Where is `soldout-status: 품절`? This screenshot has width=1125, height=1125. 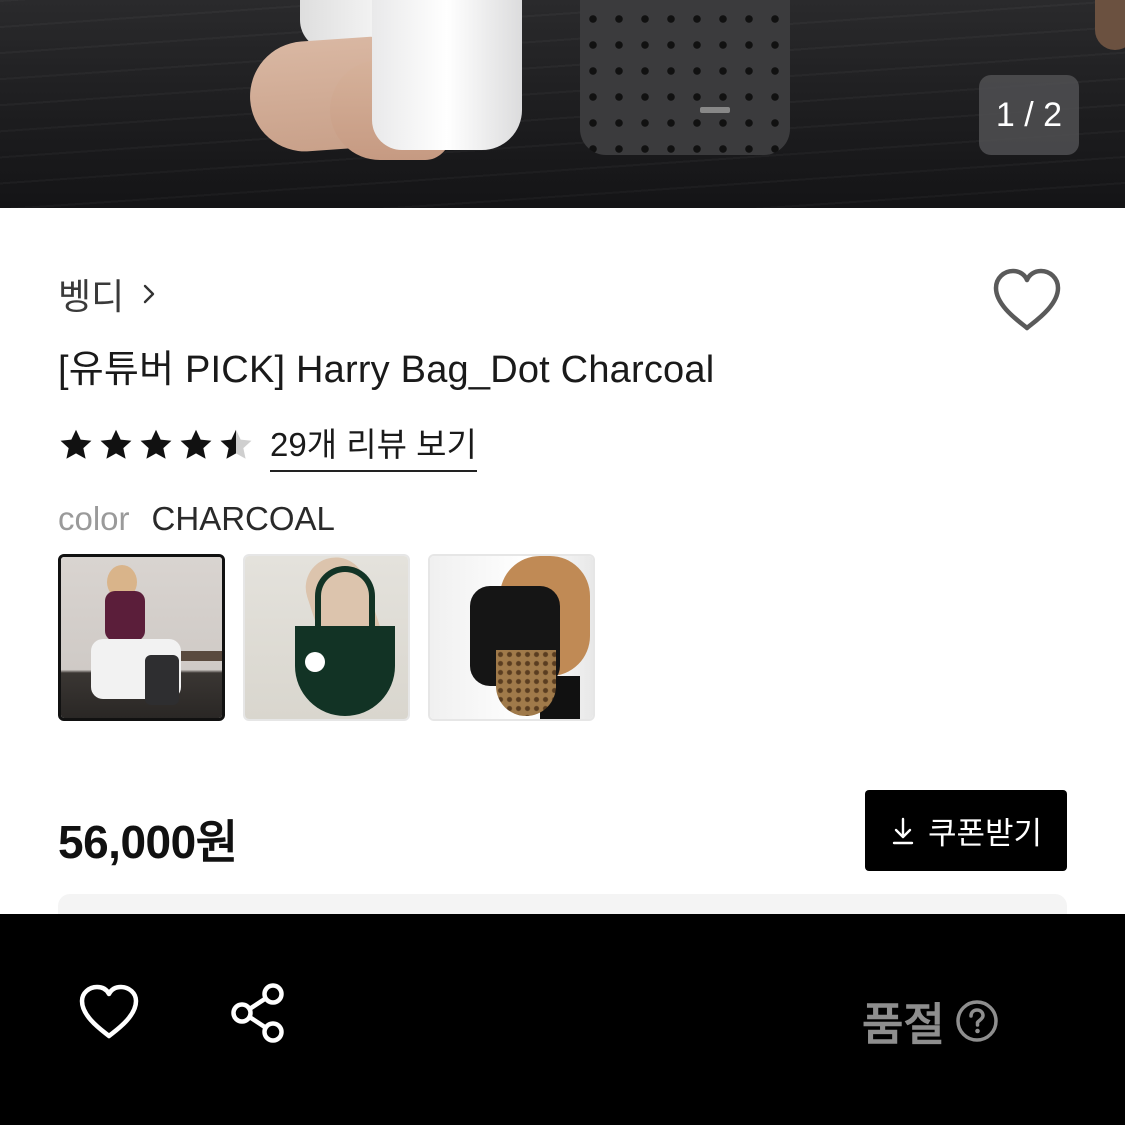 soldout-status: 품절 is located at coordinates (930, 1020).